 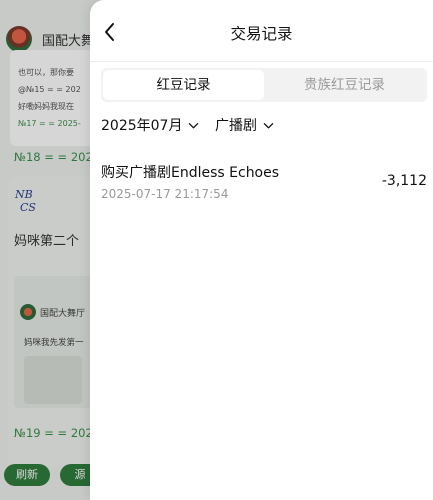 What do you see at coordinates (261, 34) in the screenshot?
I see `page-title: 交易记录` at bounding box center [261, 34].